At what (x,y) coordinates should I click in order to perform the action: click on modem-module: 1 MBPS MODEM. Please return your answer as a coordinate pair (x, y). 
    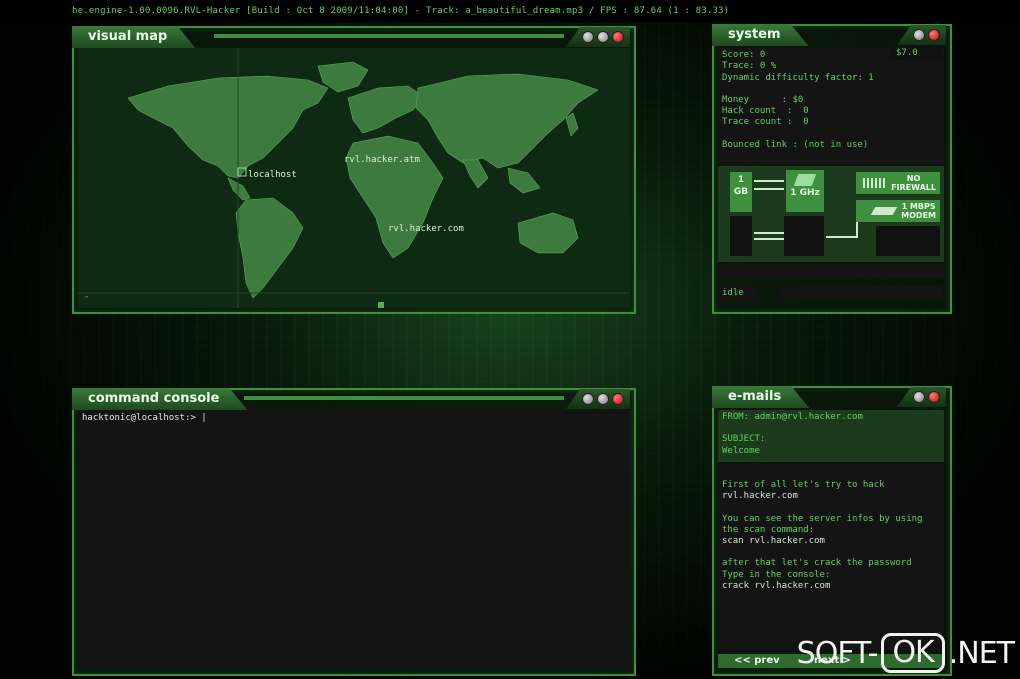
    Looking at the image, I should click on (898, 211).